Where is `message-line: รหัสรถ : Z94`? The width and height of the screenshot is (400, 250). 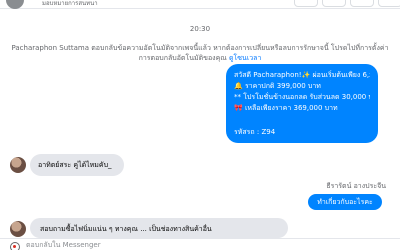 message-line: รหัสรถ : Z94 is located at coordinates (255, 132).